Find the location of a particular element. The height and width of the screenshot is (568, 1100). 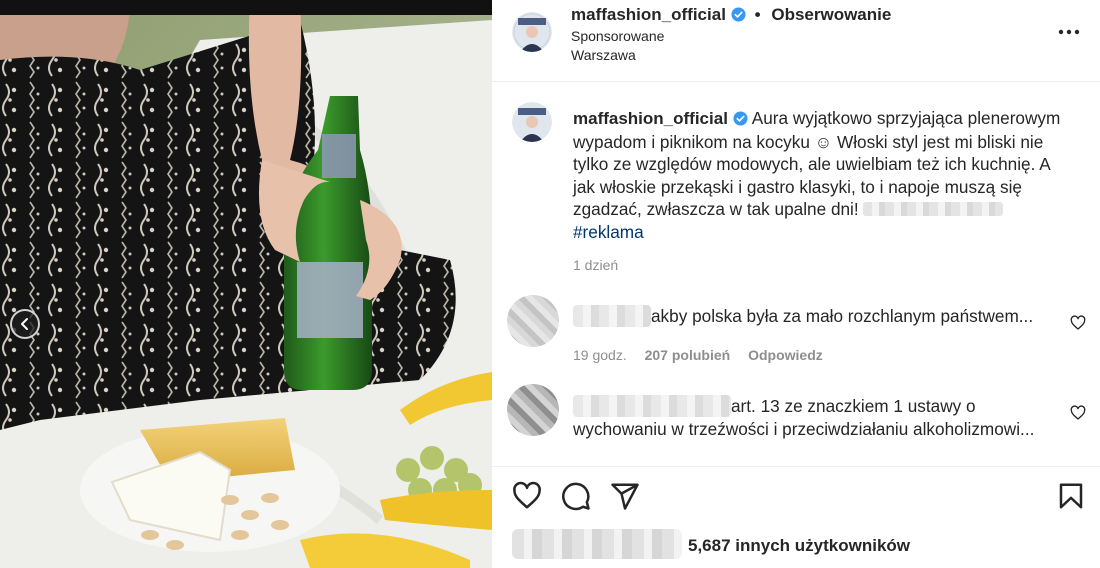

photo-top-bar is located at coordinates (246, 7).